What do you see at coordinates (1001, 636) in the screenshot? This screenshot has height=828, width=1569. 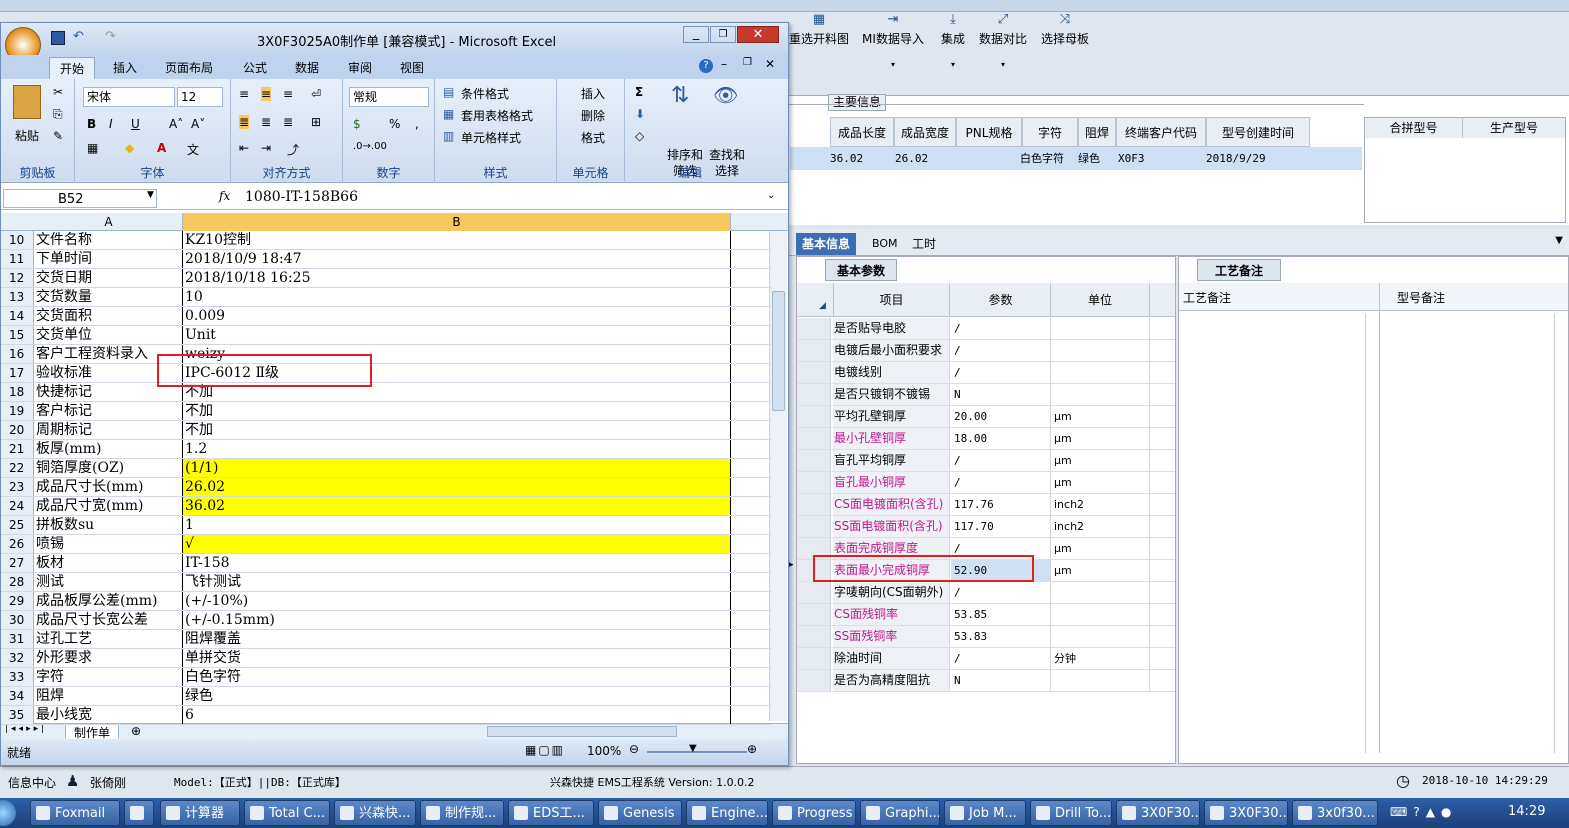 I see `param-value: 53.83` at bounding box center [1001, 636].